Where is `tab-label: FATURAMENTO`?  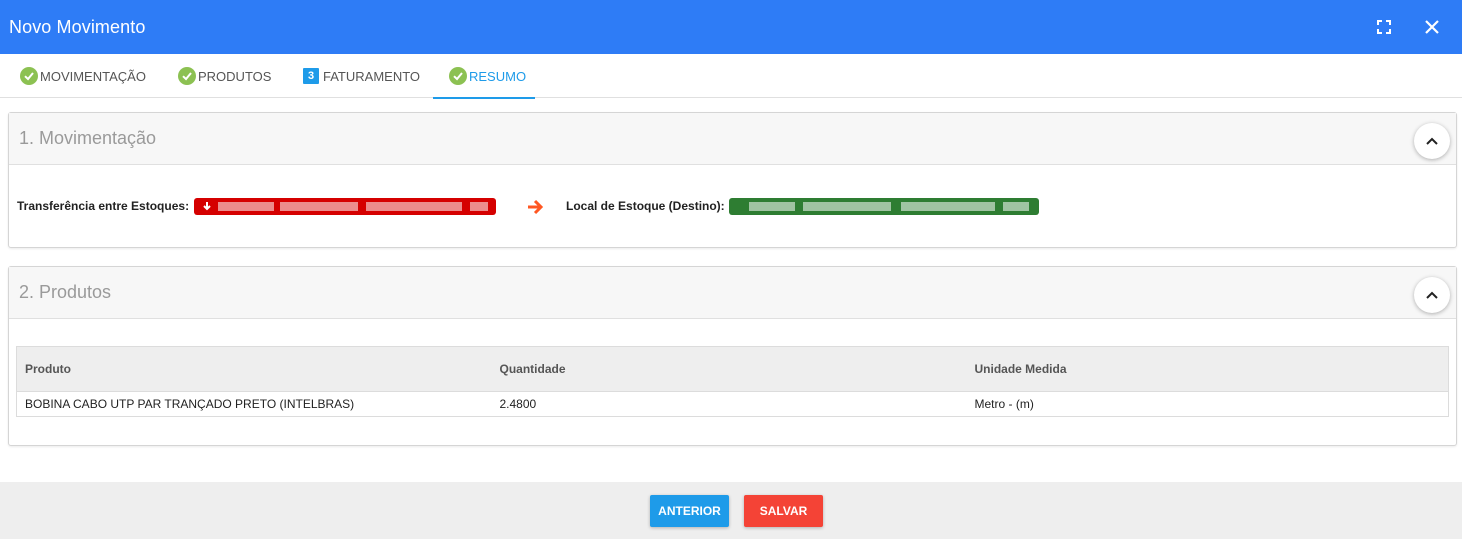 tab-label: FATURAMENTO is located at coordinates (372, 76).